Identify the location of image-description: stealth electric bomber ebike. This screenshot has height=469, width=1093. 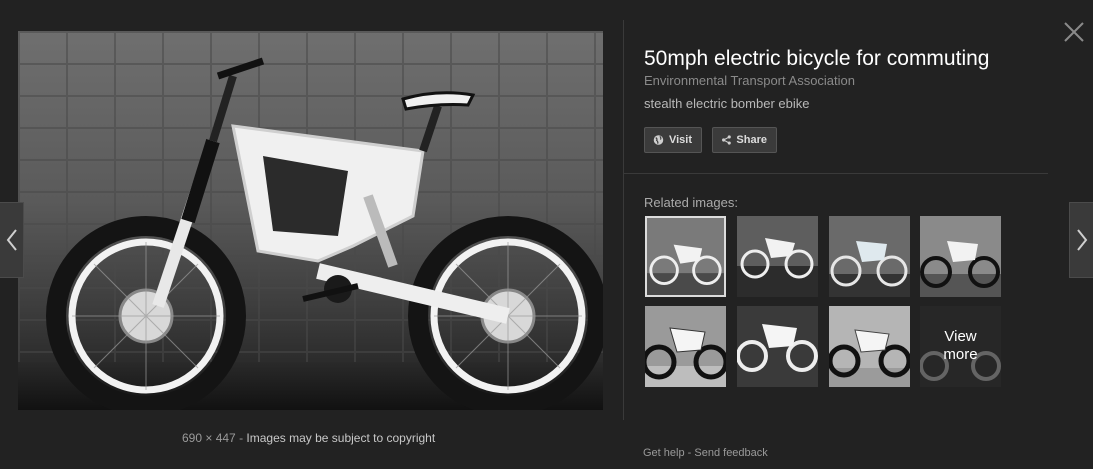
(727, 103).